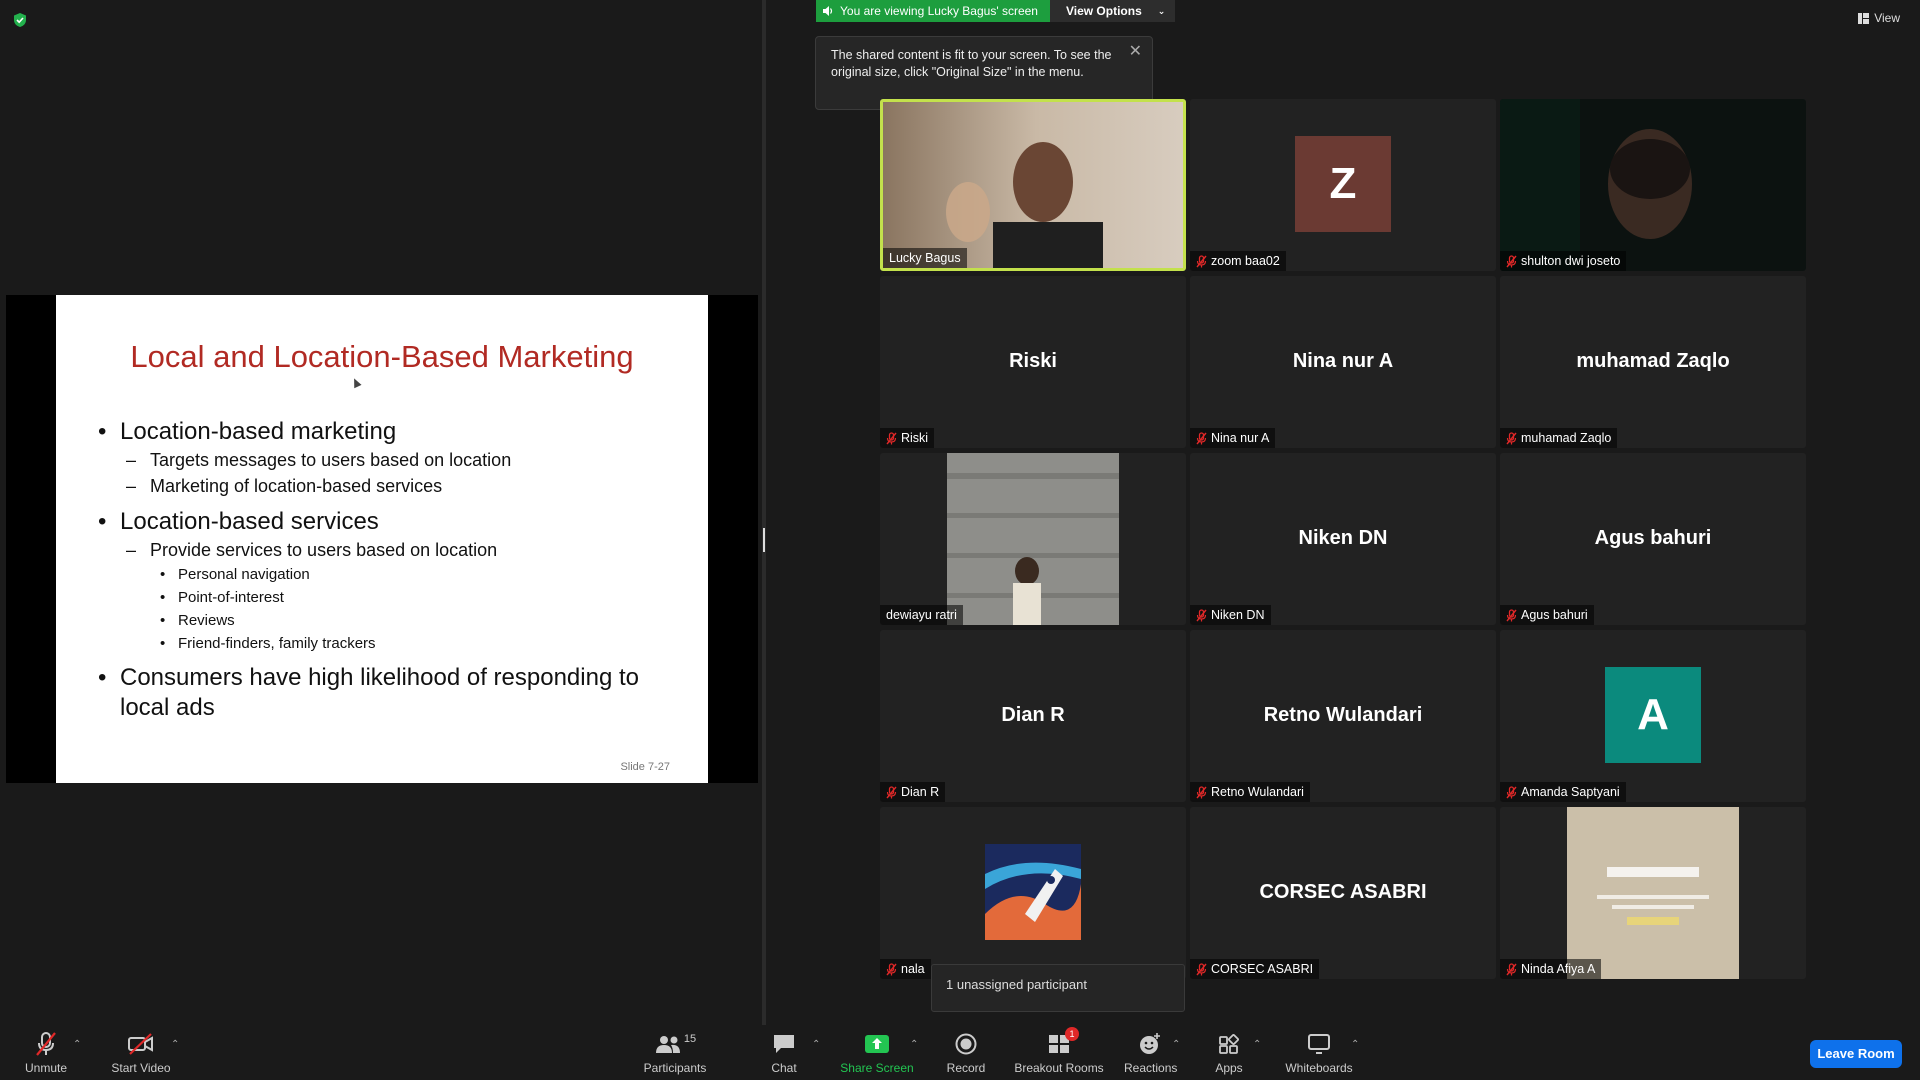  I want to click on share-screen-button: Share Screen, so click(877, 1053).